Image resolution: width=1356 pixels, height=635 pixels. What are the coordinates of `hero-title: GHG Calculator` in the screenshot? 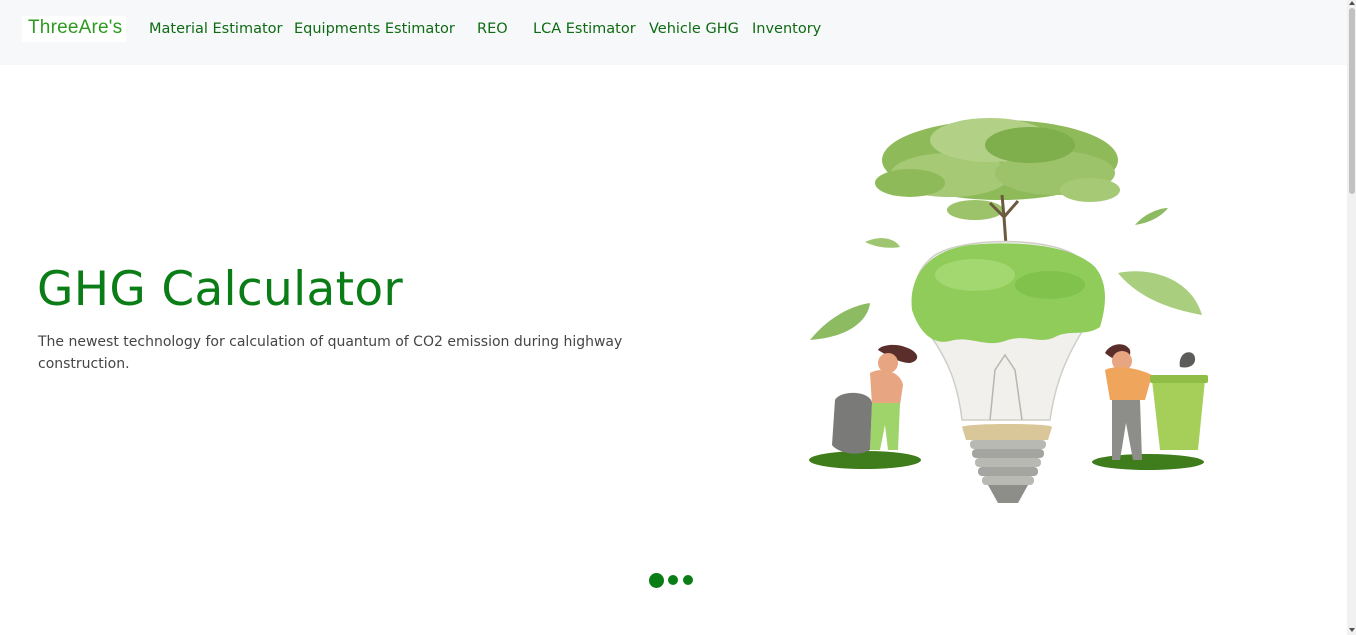 It's located at (220, 289).